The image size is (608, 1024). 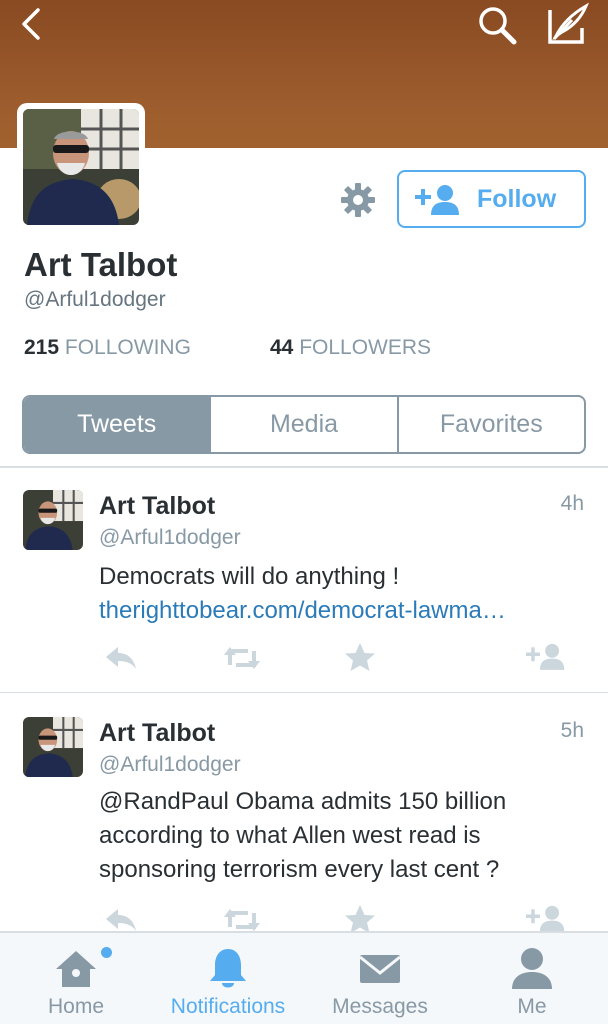 What do you see at coordinates (532, 968) in the screenshot?
I see `person-icon` at bounding box center [532, 968].